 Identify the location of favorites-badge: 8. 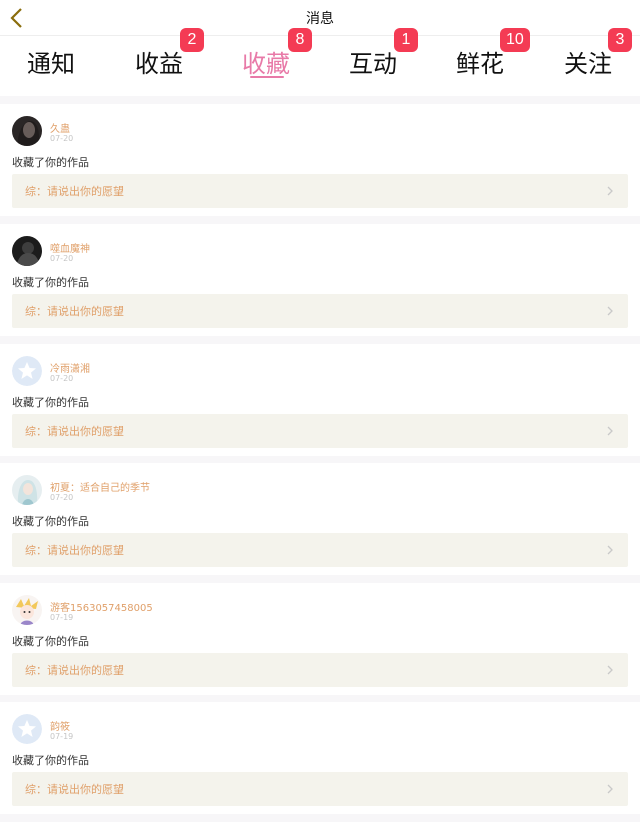
(300, 40).